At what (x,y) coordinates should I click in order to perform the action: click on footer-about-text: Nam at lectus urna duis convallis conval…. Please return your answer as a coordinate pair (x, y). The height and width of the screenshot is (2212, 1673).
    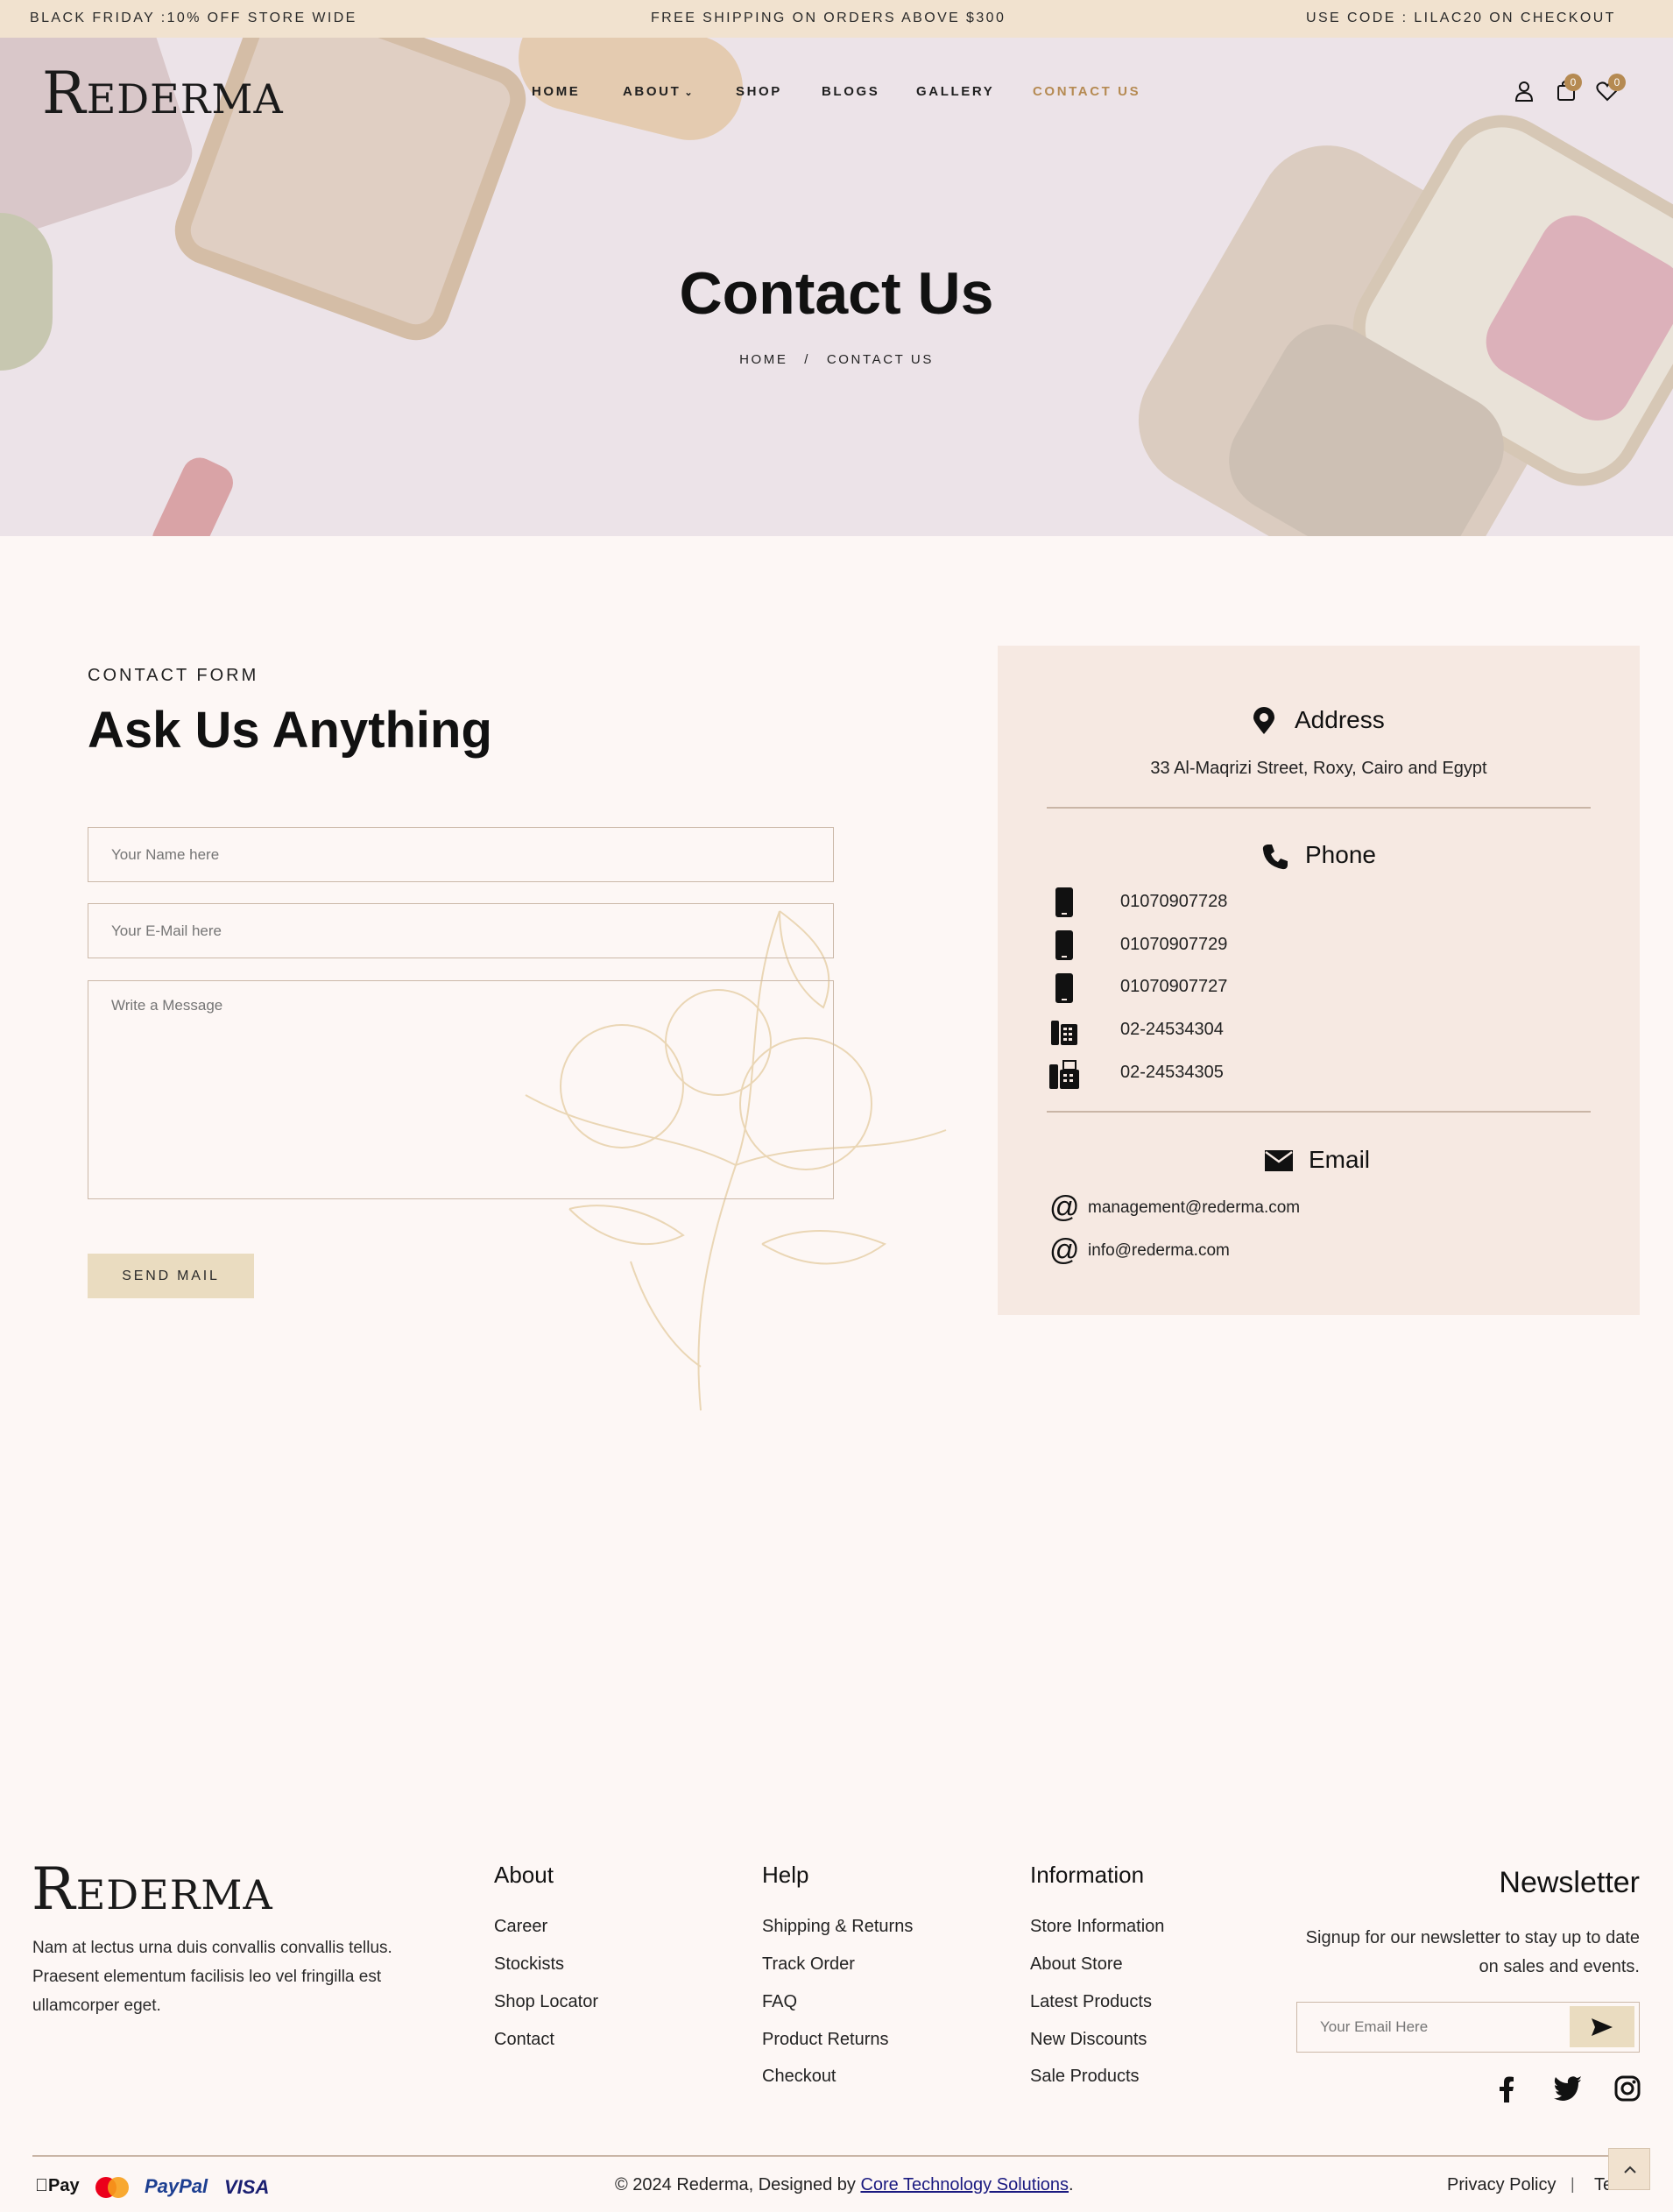
    Looking at the image, I should click on (212, 1977).